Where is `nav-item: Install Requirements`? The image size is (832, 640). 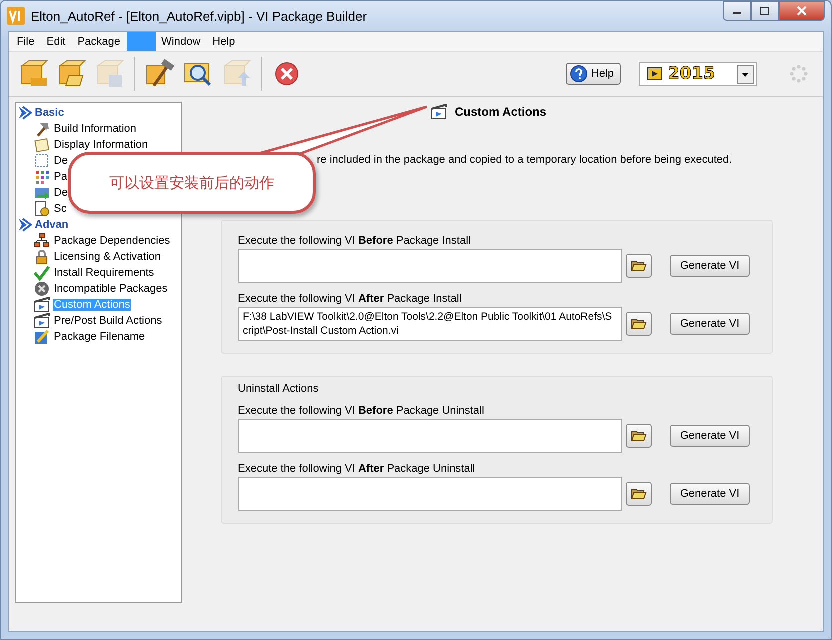
nav-item: Install Requirements is located at coordinates (104, 273).